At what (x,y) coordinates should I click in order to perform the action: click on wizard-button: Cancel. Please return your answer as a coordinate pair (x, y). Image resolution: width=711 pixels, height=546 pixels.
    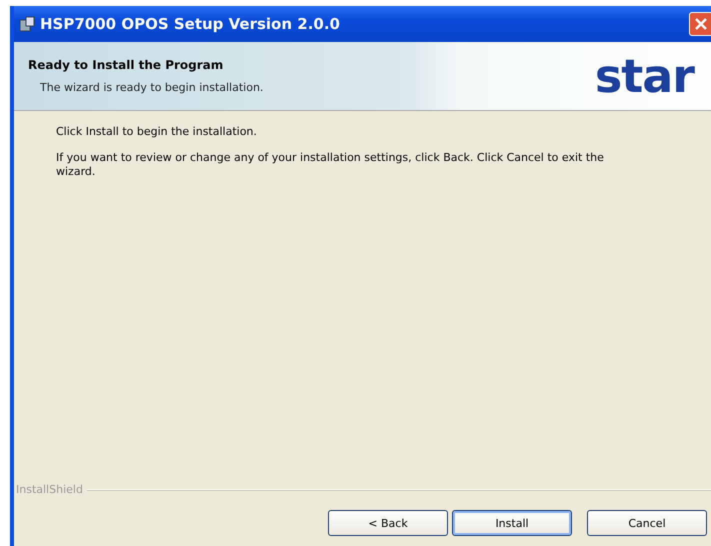
    Looking at the image, I should click on (647, 523).